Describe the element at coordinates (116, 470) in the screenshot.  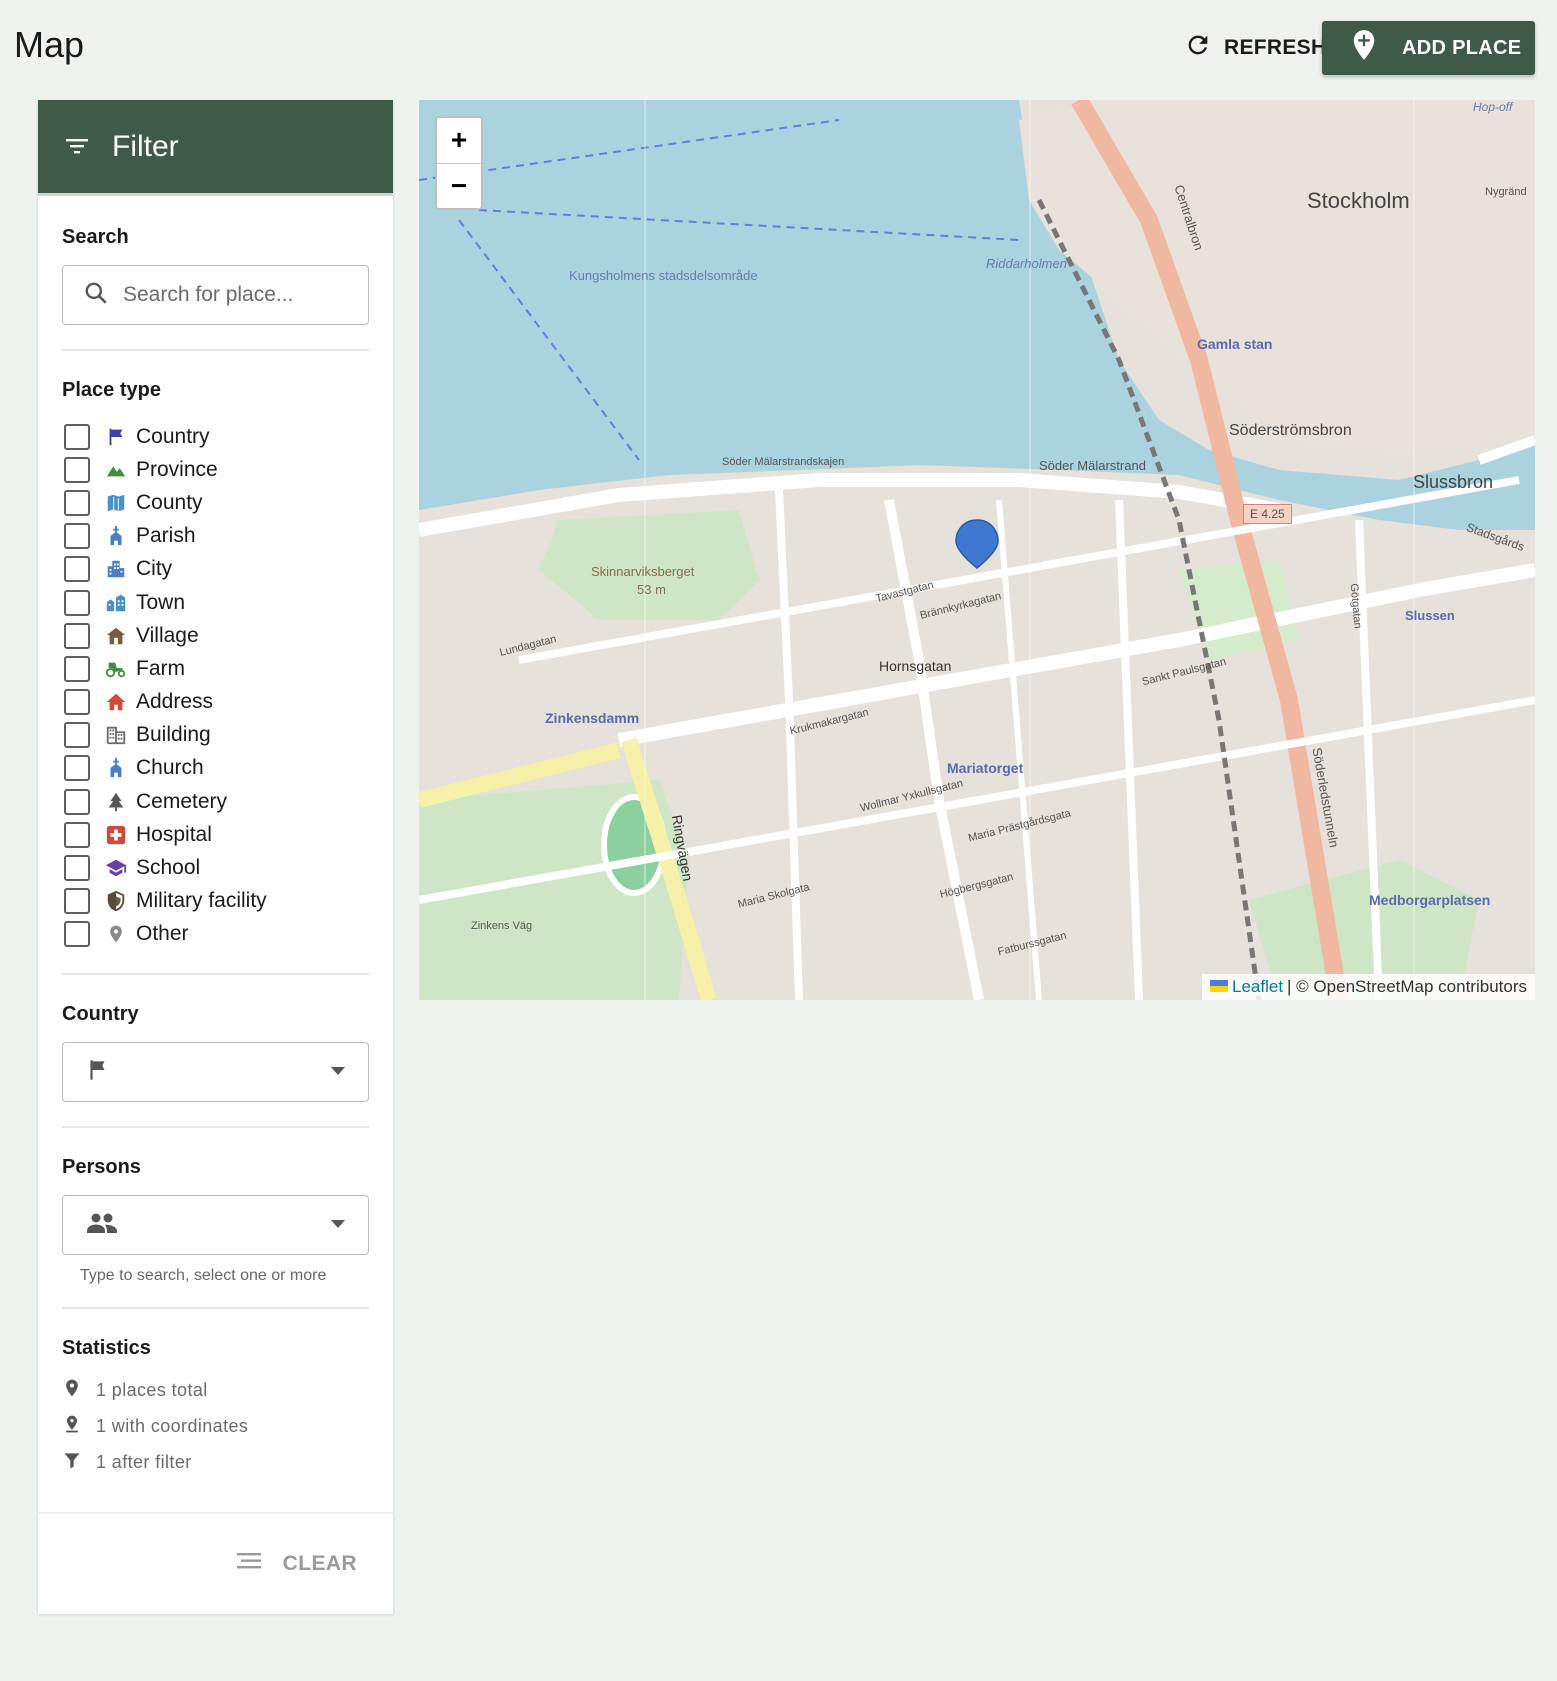
I see `mountain-icon` at that location.